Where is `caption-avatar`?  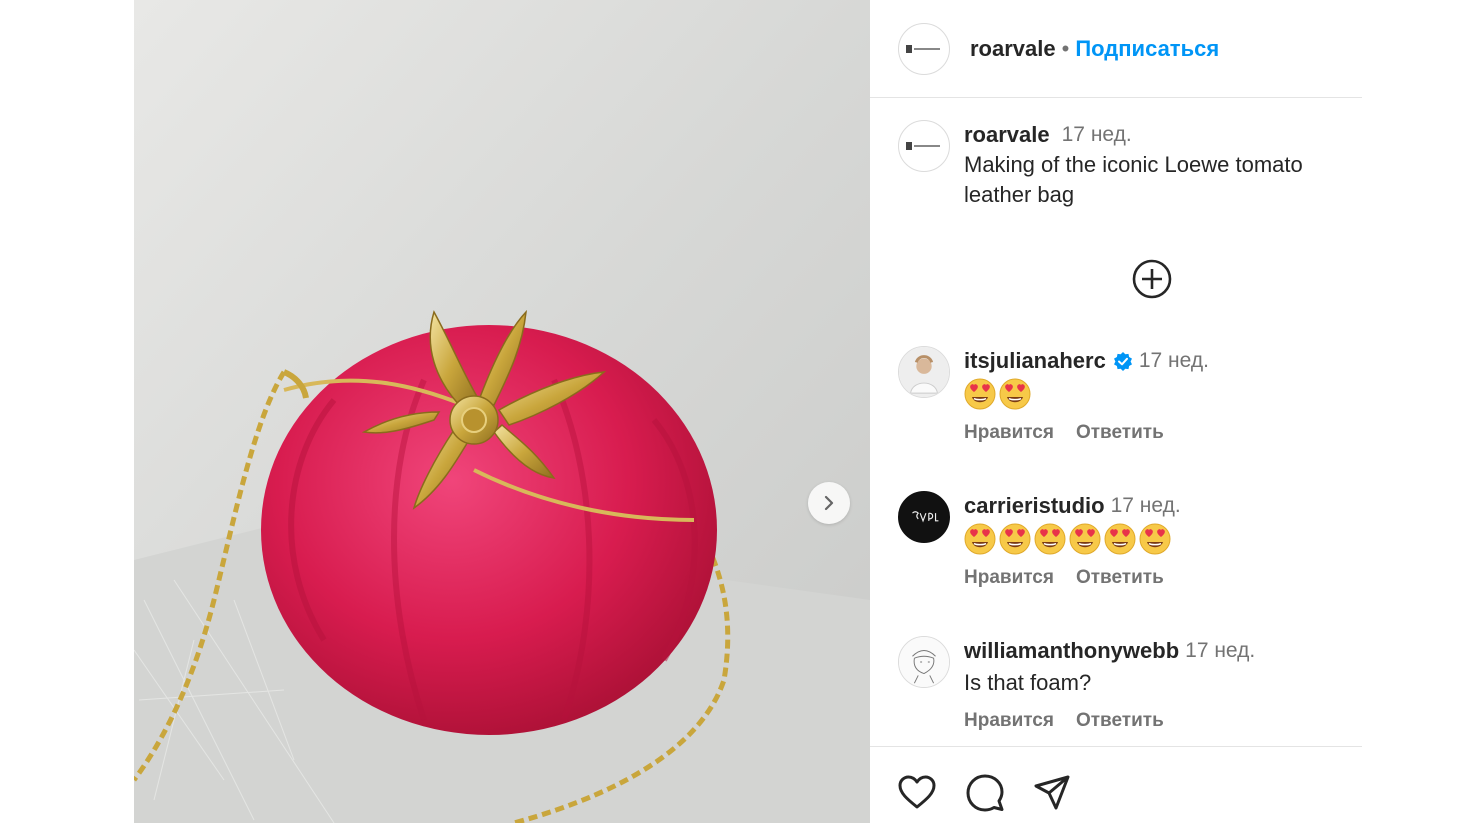
caption-avatar is located at coordinates (924, 146).